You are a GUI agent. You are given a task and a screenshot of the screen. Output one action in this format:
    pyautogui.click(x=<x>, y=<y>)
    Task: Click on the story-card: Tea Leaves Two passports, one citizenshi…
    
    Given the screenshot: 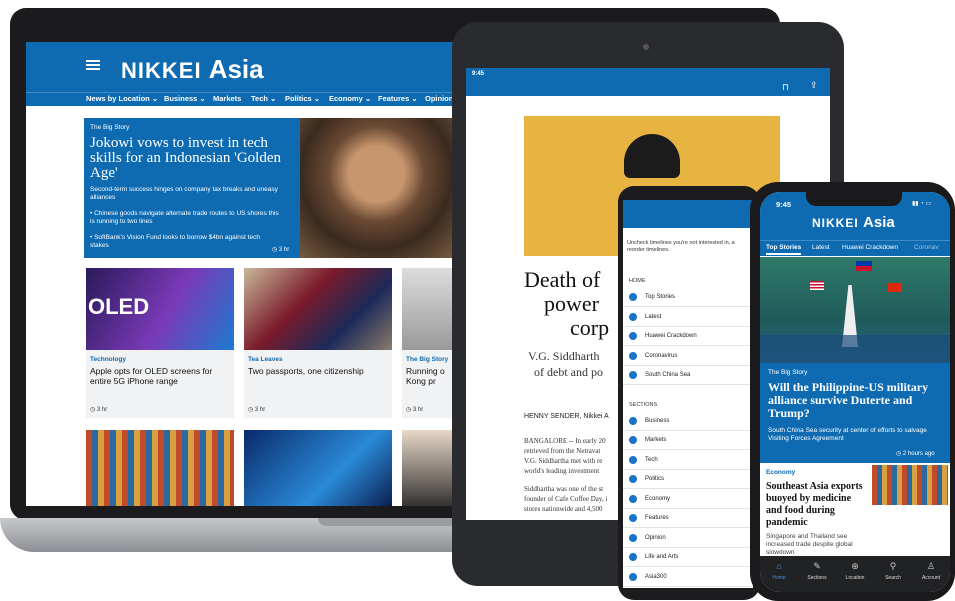 What is the action you would take?
    pyautogui.click(x=318, y=343)
    